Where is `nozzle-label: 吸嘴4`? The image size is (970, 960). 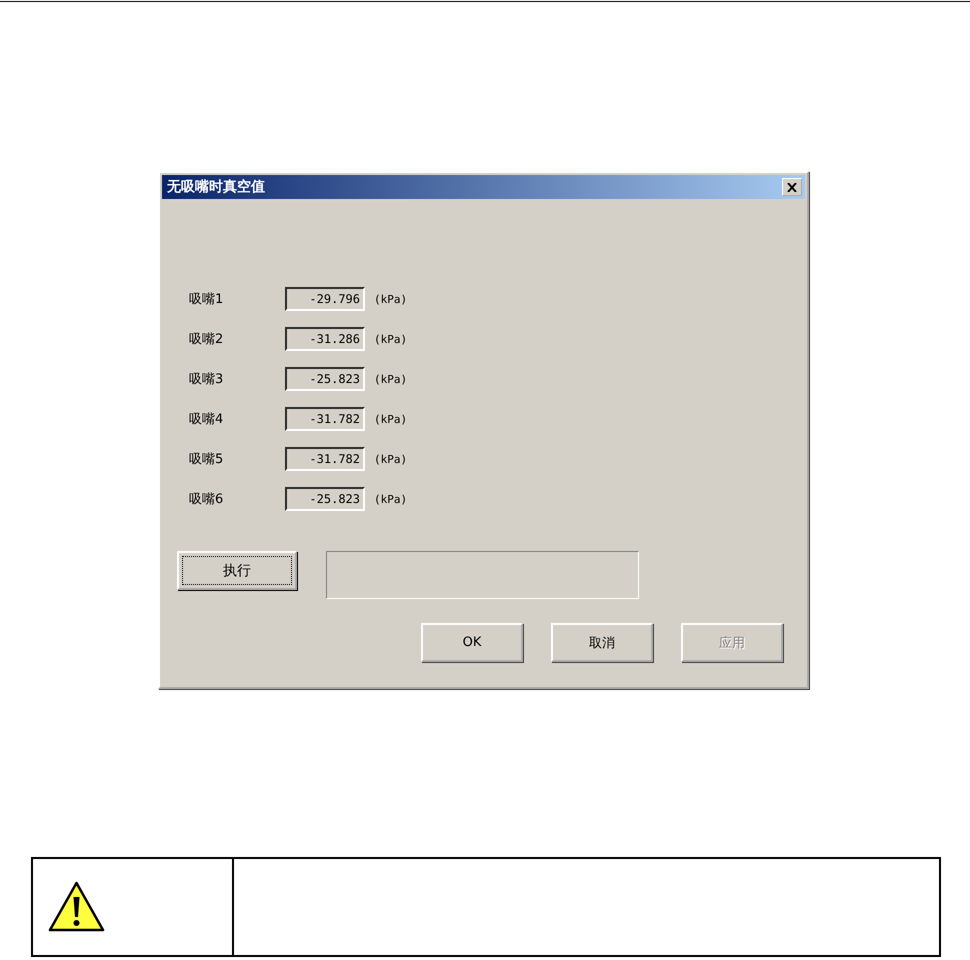
nozzle-label: 吸嘴4 is located at coordinates (206, 419).